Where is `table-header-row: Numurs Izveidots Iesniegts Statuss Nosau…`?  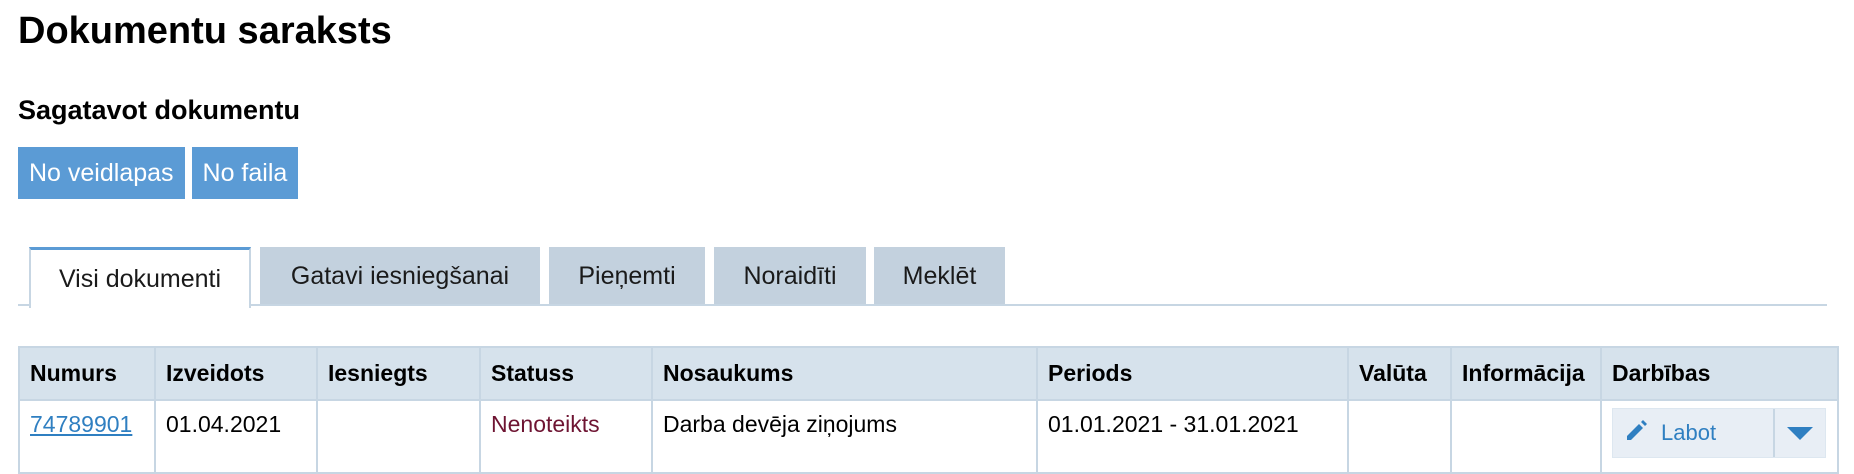
table-header-row: Numurs Izveidots Iesniegts Statuss Nosau… is located at coordinates (928, 373).